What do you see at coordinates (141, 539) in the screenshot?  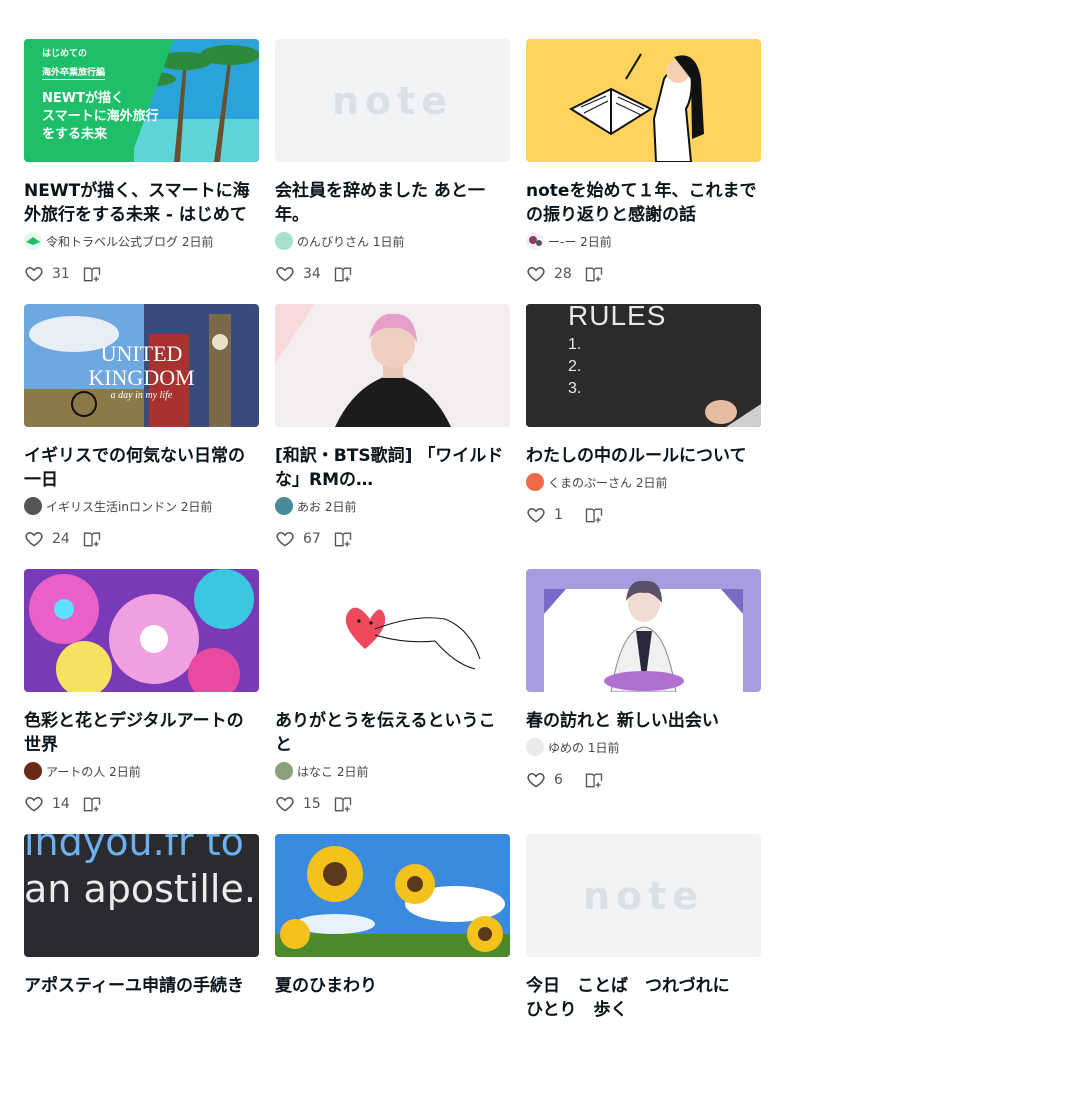 I see `card-actions: 24` at bounding box center [141, 539].